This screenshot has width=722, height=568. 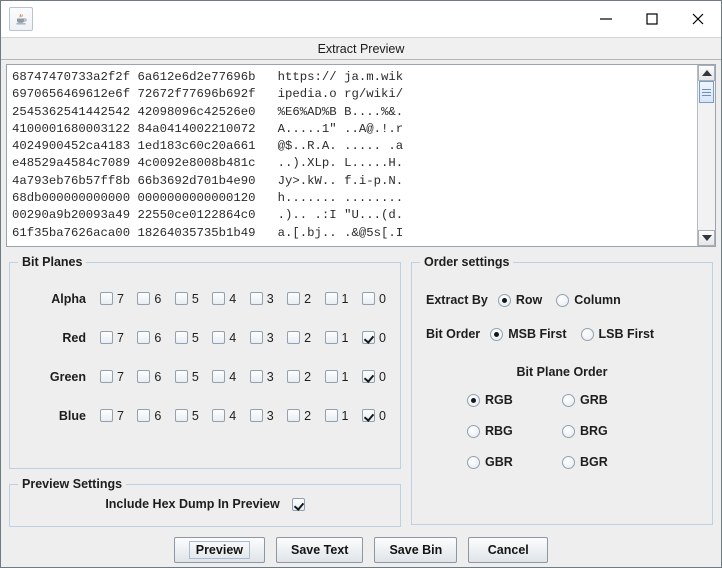 I want to click on maximize-button, so click(x=652, y=19).